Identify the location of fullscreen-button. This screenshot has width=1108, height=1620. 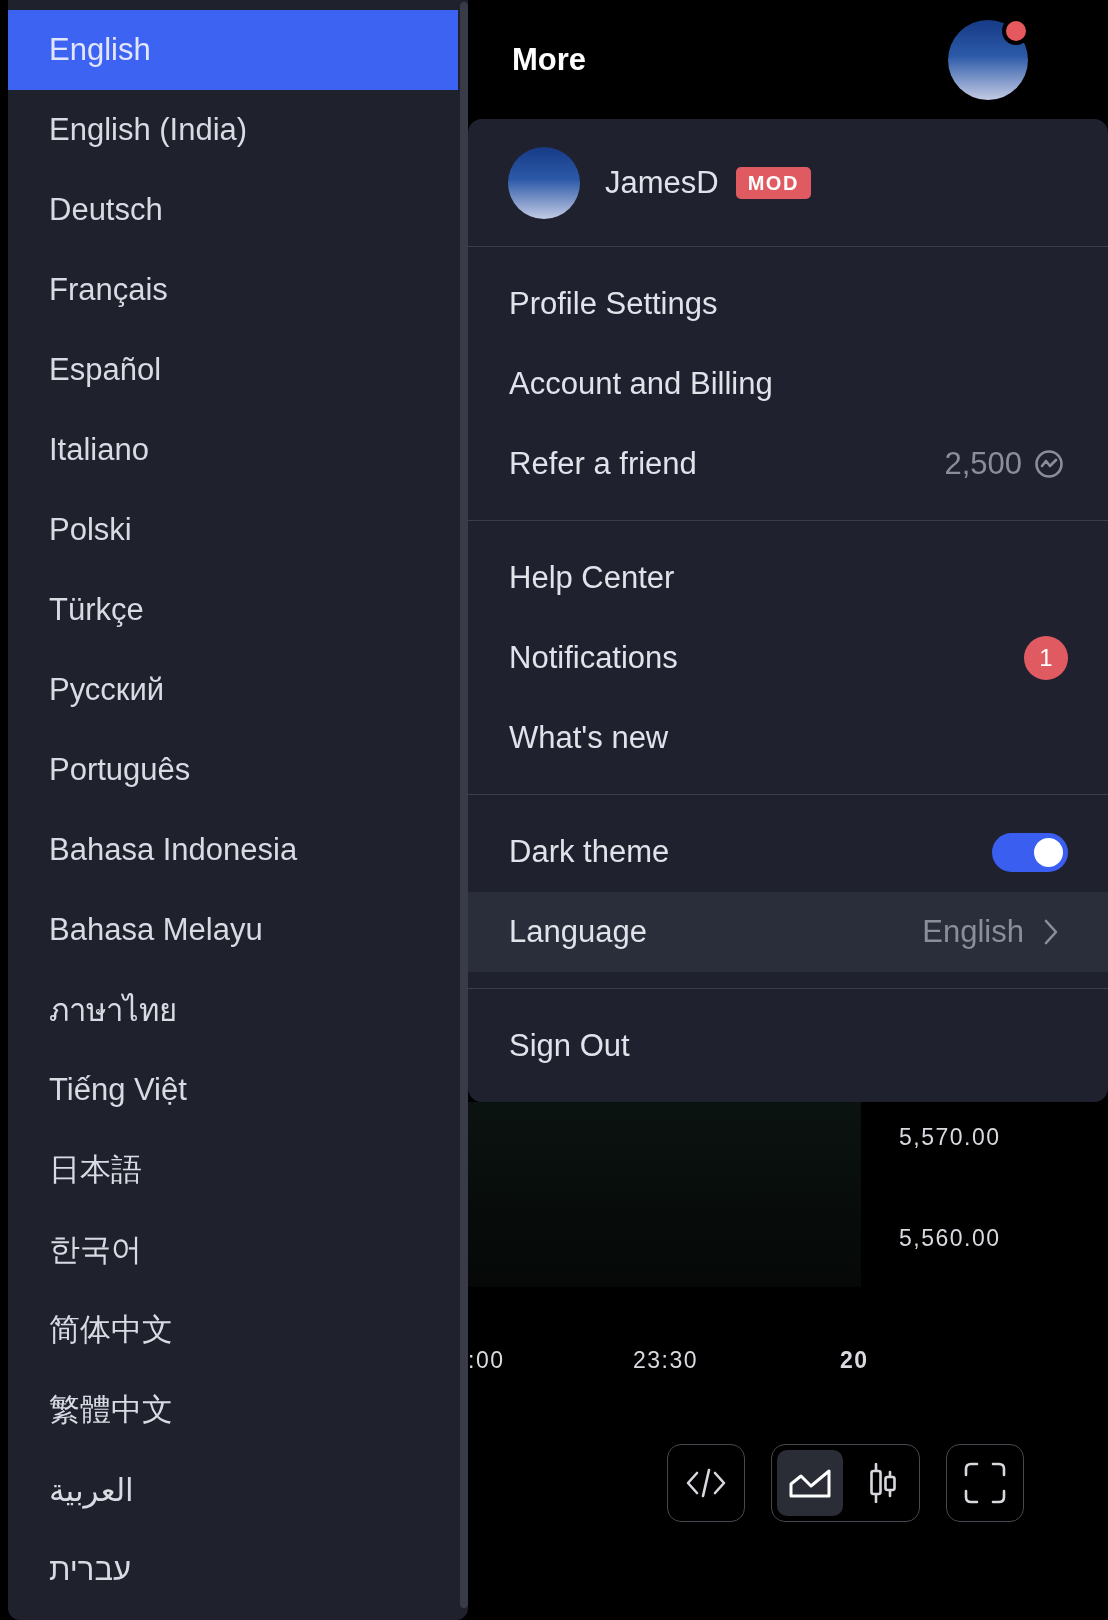
(985, 1483).